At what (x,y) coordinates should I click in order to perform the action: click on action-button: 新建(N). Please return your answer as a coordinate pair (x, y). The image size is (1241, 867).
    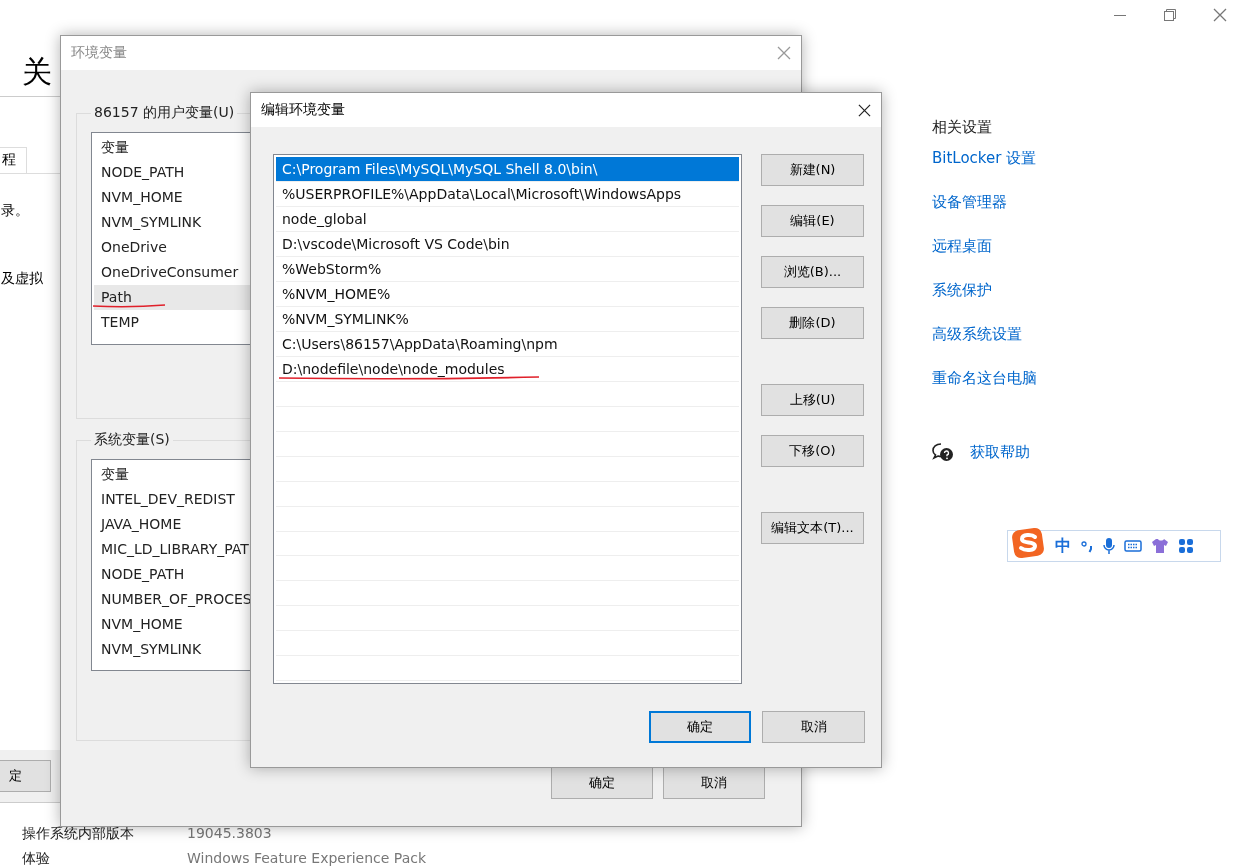
    Looking at the image, I should click on (812, 170).